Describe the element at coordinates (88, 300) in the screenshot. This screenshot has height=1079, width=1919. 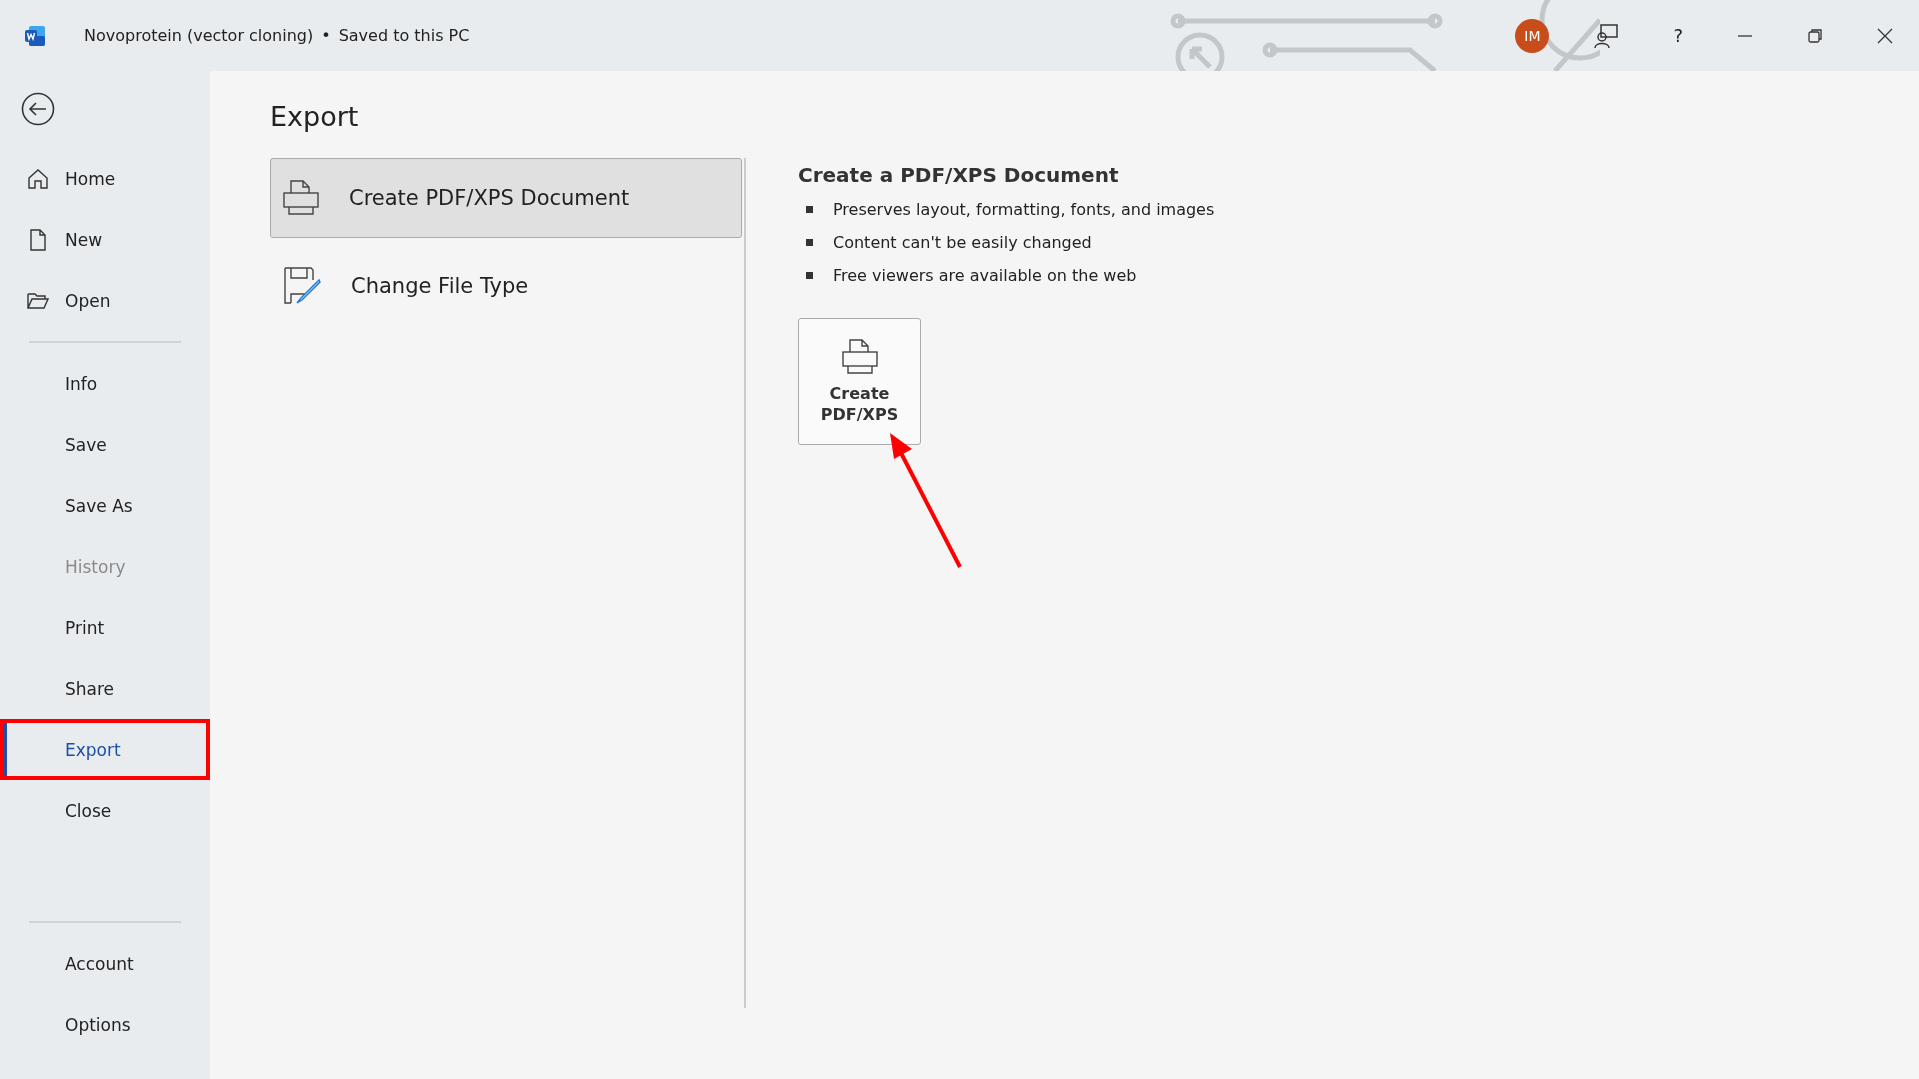
I see `sidebar-item-label: Open` at that location.